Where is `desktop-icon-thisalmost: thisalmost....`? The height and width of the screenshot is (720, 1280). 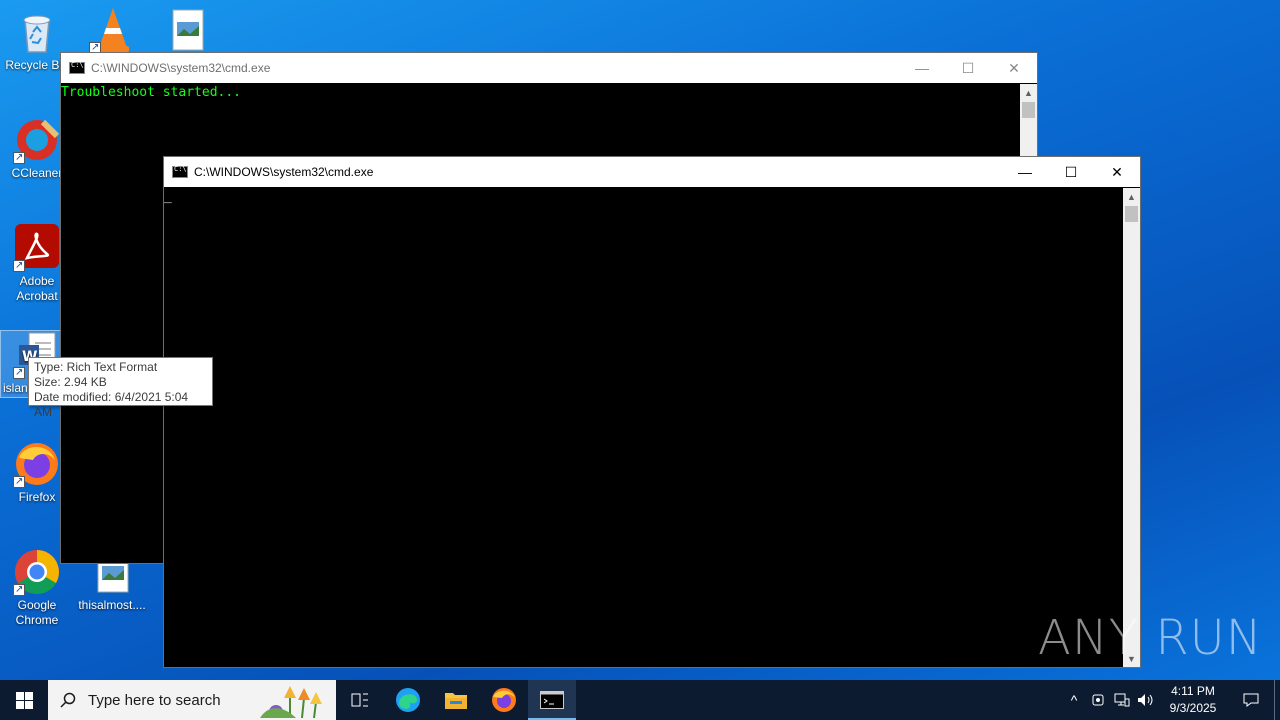 desktop-icon-thisalmost: thisalmost.... is located at coordinates (112, 584).